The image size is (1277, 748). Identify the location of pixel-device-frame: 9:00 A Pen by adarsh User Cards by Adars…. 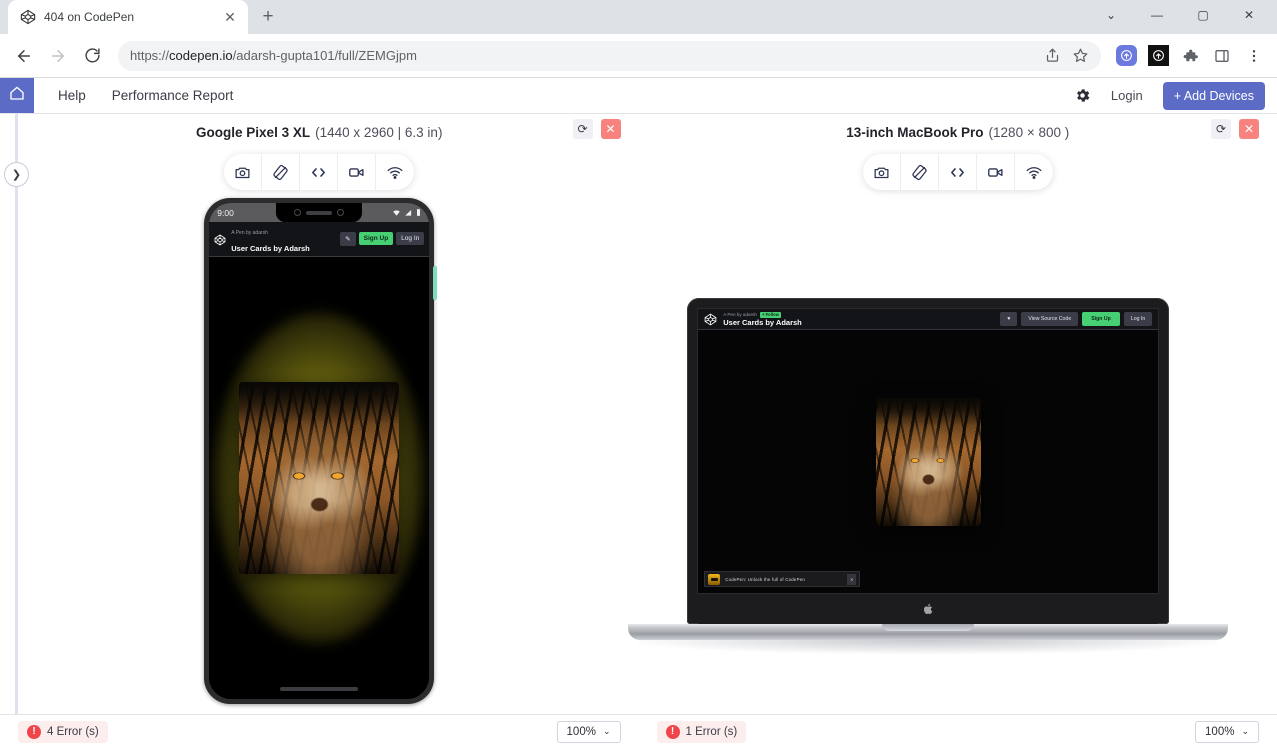
(321, 451).